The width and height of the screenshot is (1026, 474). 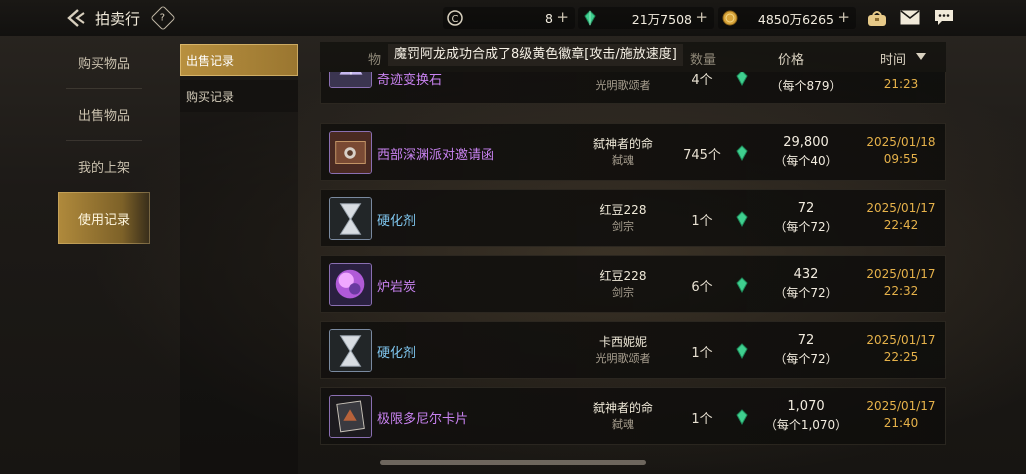 I want to click on tab-buy-records: 购买记录, so click(x=239, y=96).